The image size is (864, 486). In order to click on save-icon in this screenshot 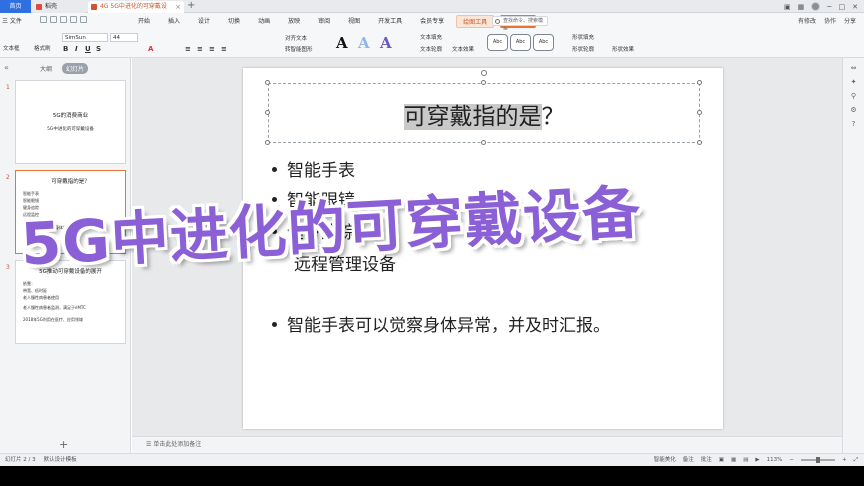, I will do `click(43, 19)`.